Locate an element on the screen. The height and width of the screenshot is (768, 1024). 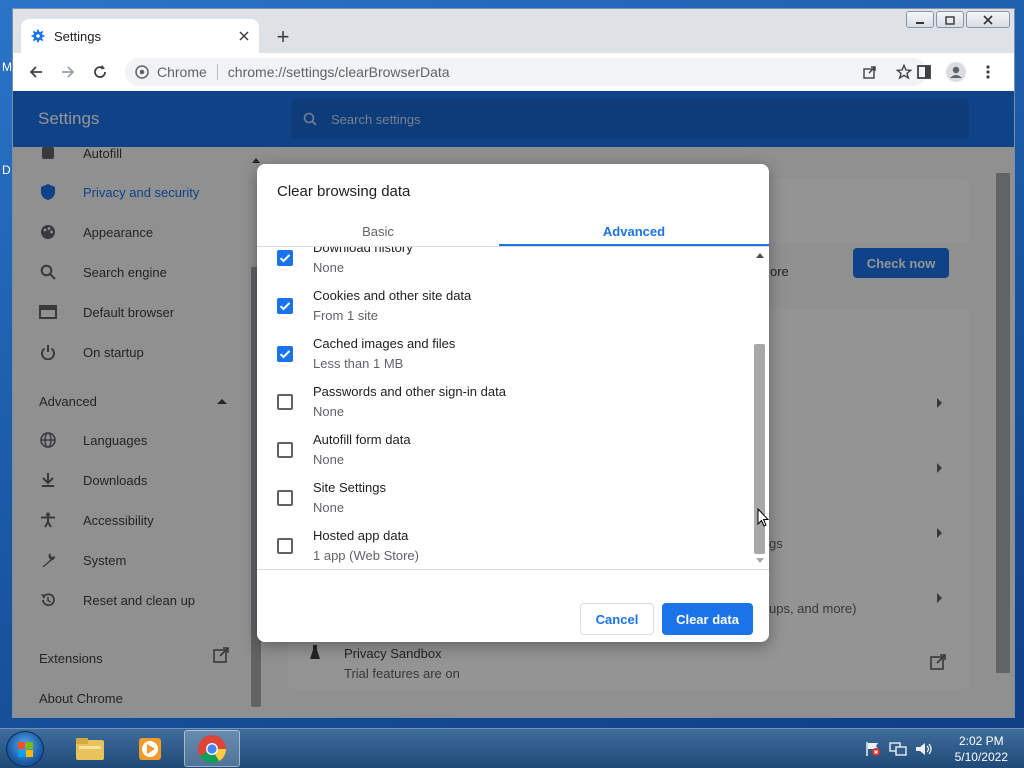
side-panel-button is located at coordinates (924, 72).